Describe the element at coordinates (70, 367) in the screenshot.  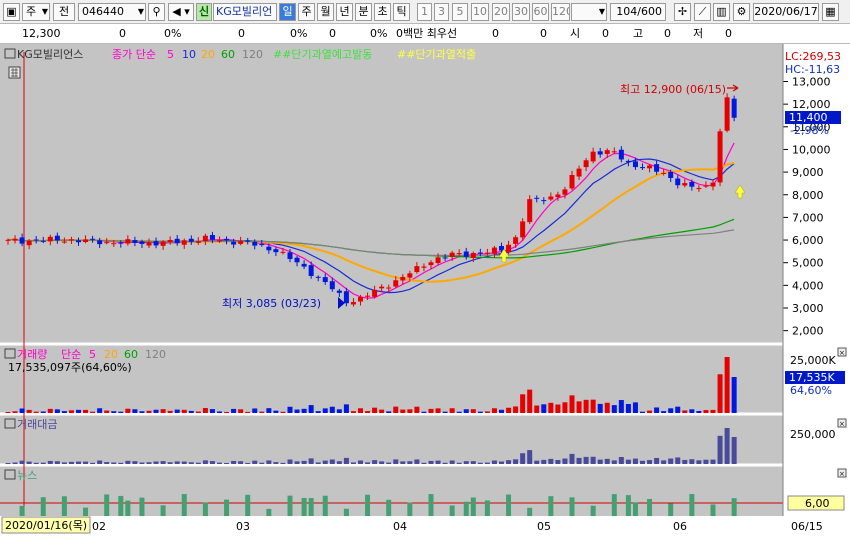
I see `volume-info: 17,535,097주(64,60%)` at that location.